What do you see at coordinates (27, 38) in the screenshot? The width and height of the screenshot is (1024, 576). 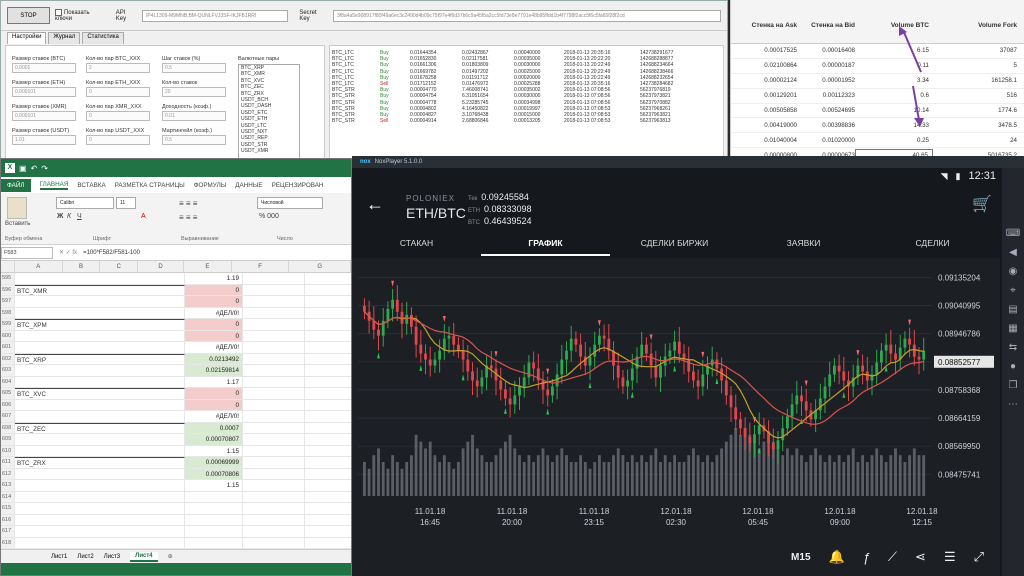 I see `tab-settings: Настройки` at bounding box center [27, 38].